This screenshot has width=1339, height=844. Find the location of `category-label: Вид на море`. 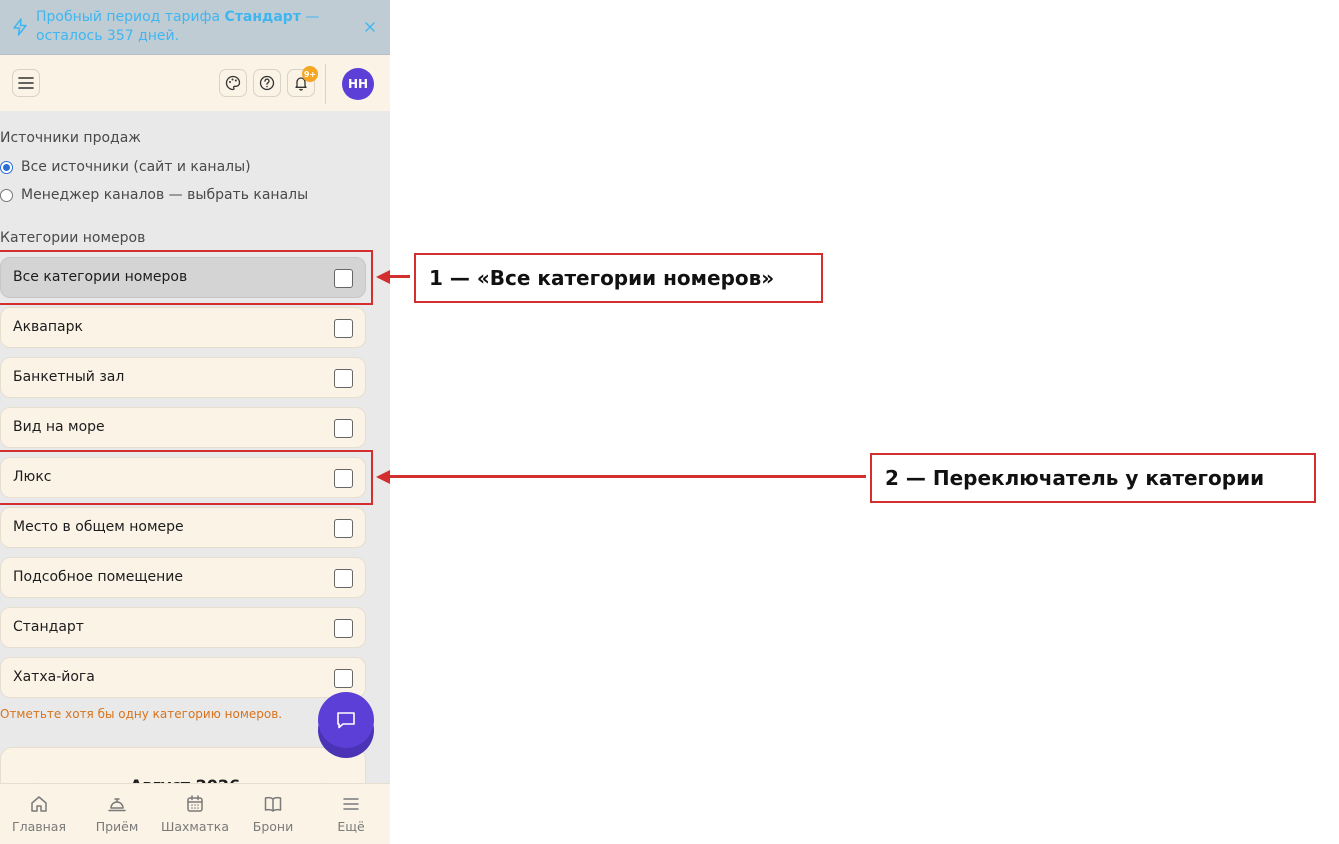

category-label: Вид на море is located at coordinates (59, 427).